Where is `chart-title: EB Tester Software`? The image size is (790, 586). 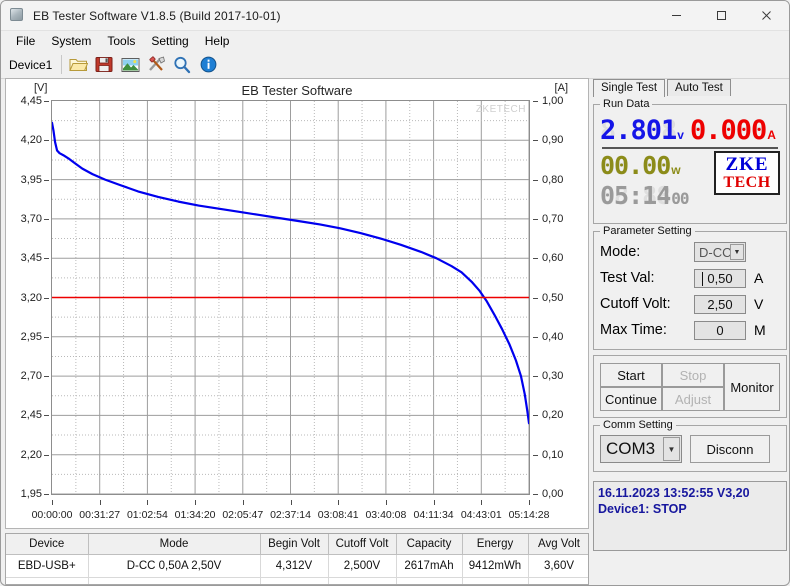 chart-title: EB Tester Software is located at coordinates (297, 90).